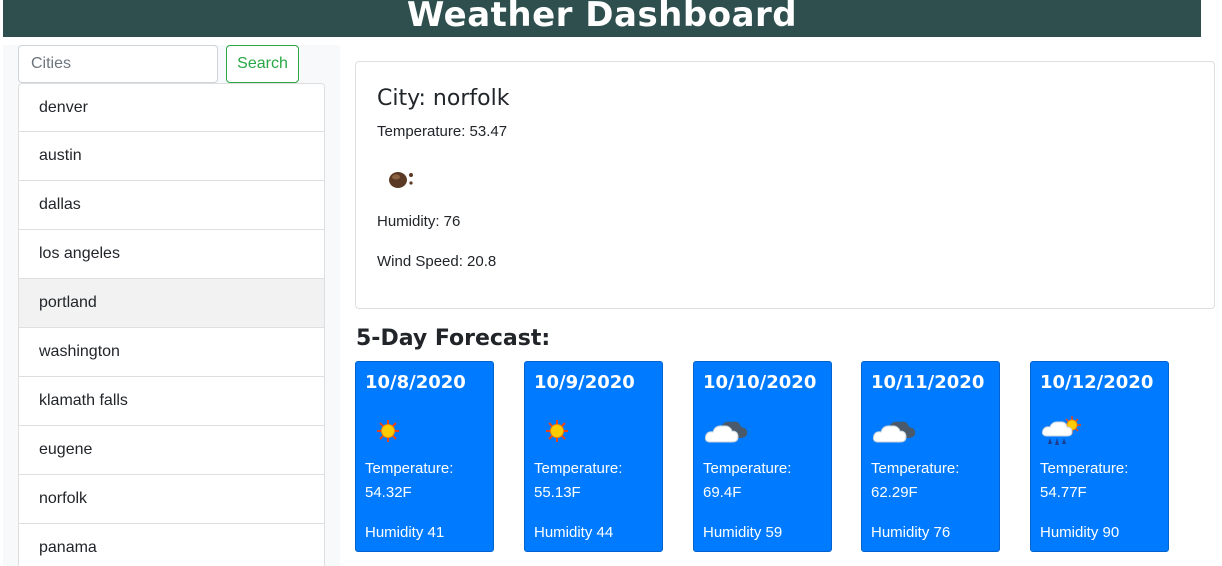 Image resolution: width=1222 pixels, height=566 pixels. What do you see at coordinates (442, 131) in the screenshot?
I see `current-temperature: Temperature: 53.47` at bounding box center [442, 131].